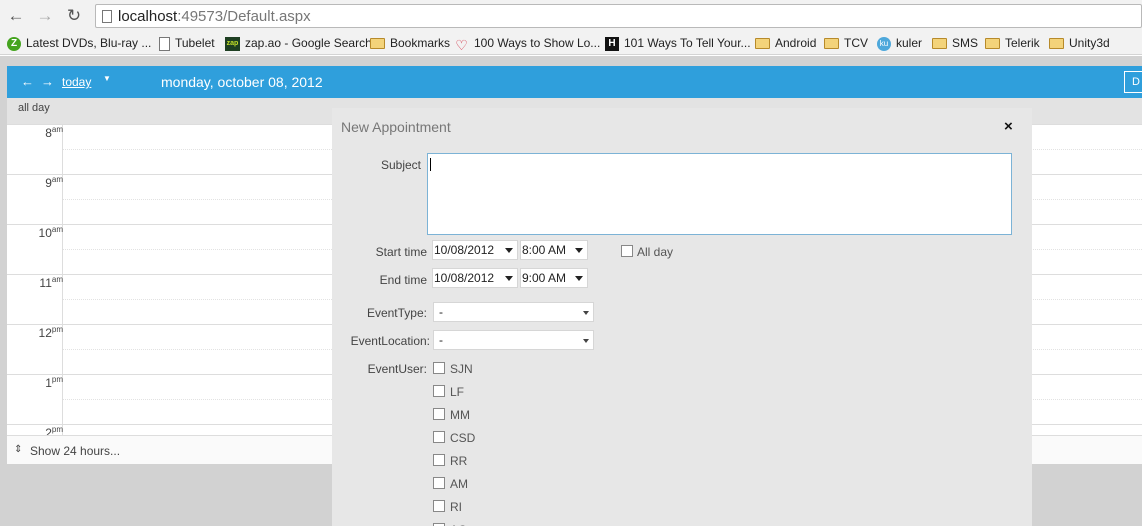  What do you see at coordinates (54, 182) in the screenshot?
I see `hour-label: 9am` at bounding box center [54, 182].